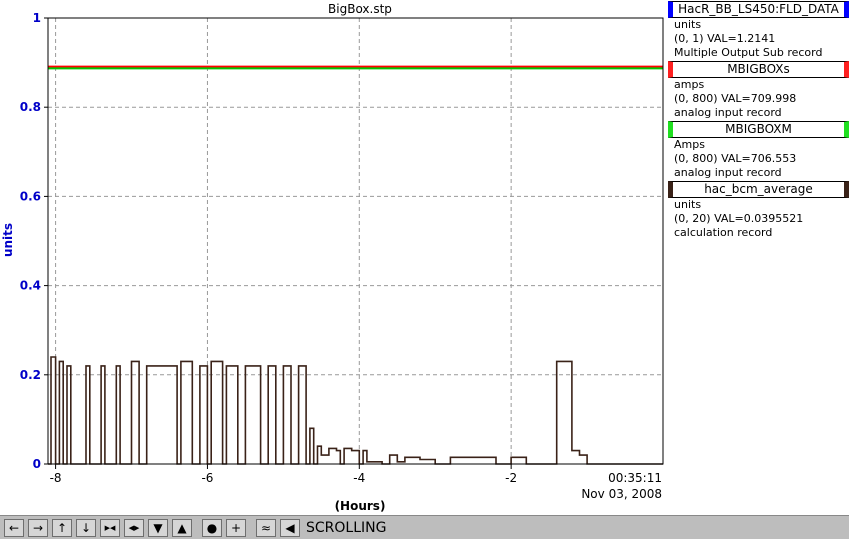  I want to click on y-tick-label: 0, so click(37, 464).